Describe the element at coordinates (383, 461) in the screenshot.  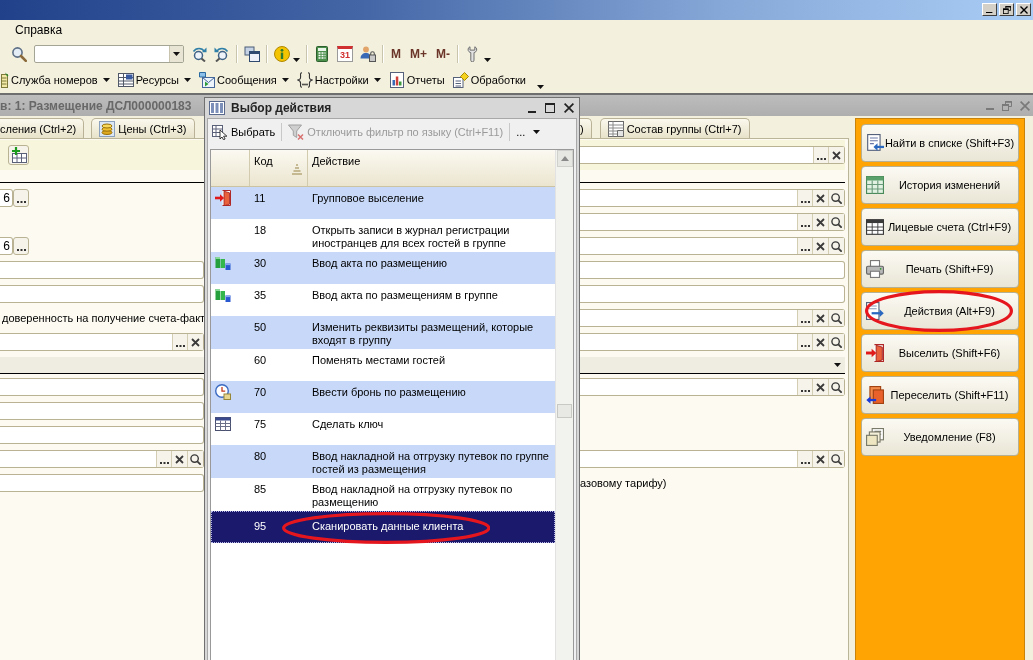
I see `table-row: 80 Ввод накладной на отгрузку путевок по группе гостей из размещения` at that location.